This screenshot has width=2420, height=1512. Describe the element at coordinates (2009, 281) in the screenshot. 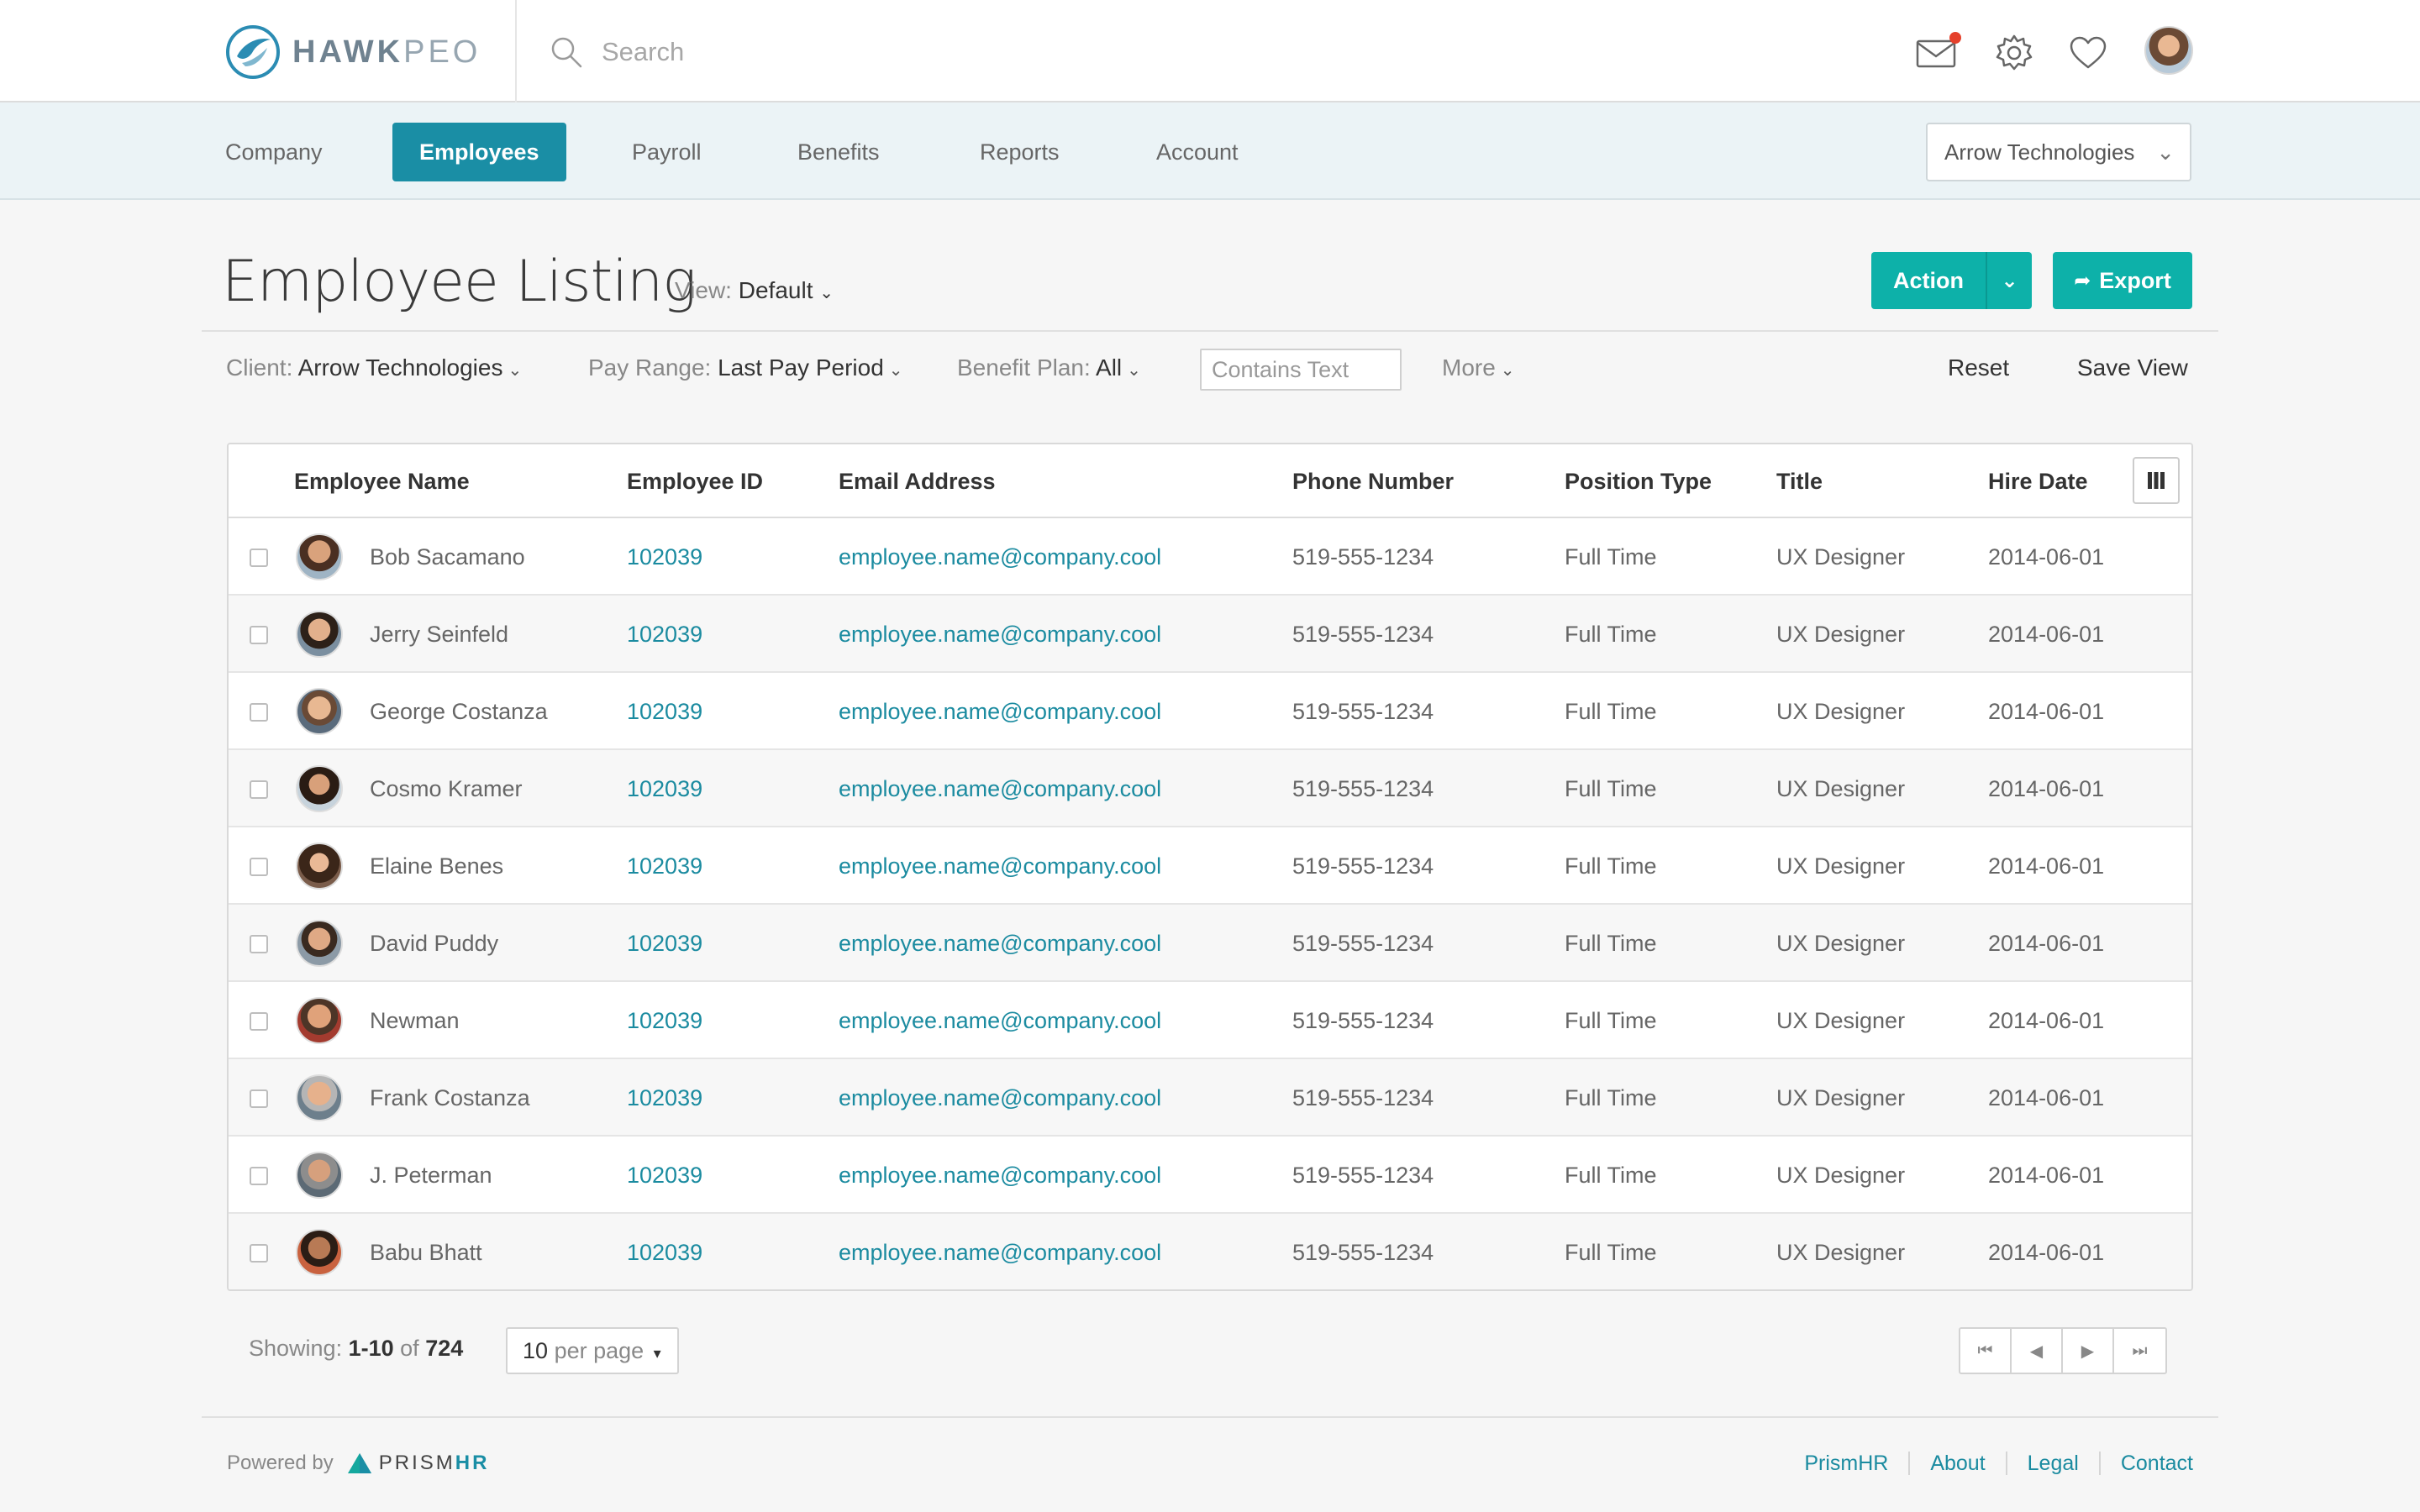

I see `action-dropdown-chevron-icon: ⌄` at that location.